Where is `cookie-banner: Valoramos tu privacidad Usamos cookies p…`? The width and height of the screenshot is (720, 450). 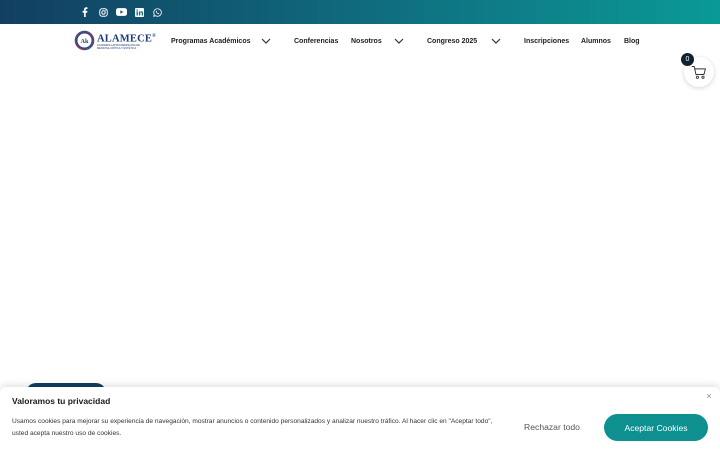
cookie-banner: Valoramos tu privacidad Usamos cookies p… is located at coordinates (360, 418).